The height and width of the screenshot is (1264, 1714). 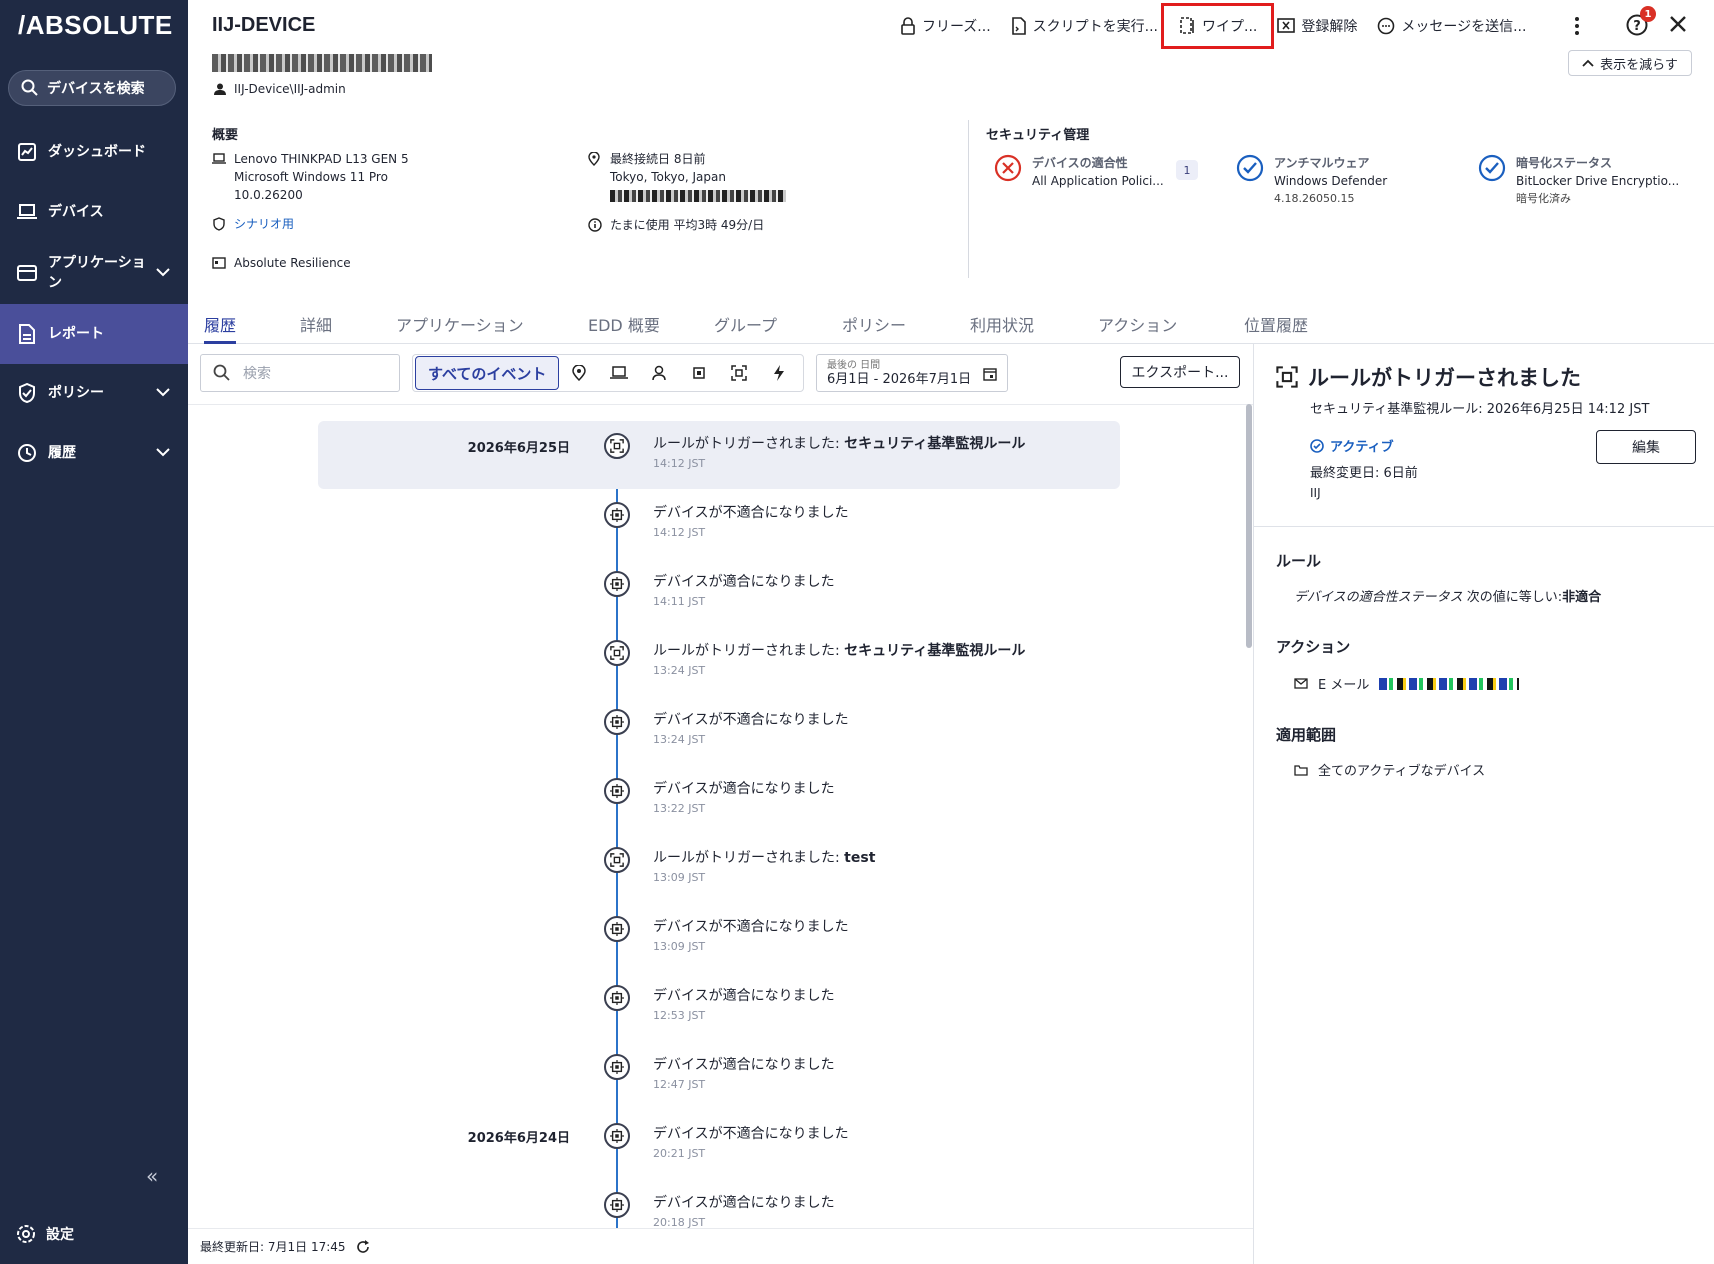 What do you see at coordinates (219, 178) in the screenshot?
I see `laptop-icon` at bounding box center [219, 178].